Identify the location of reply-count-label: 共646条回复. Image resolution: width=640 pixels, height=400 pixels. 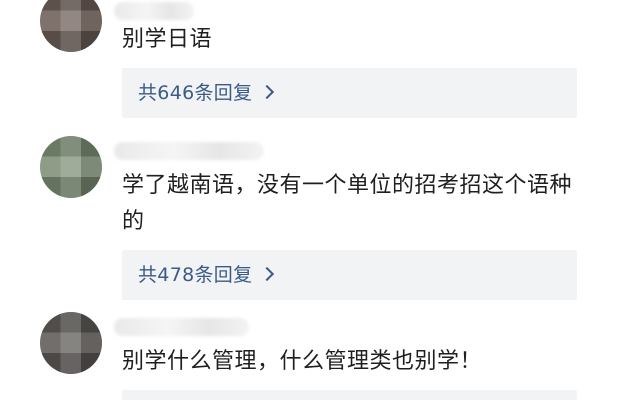
(195, 93).